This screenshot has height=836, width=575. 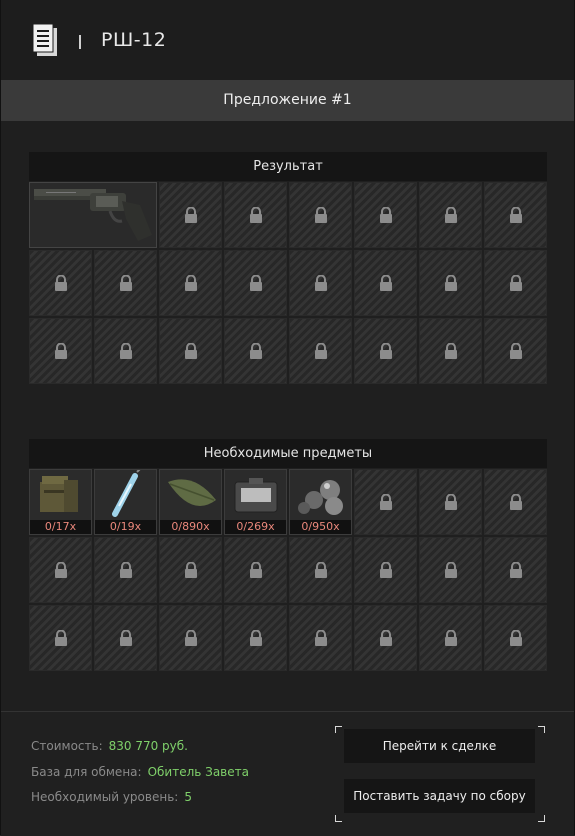 What do you see at coordinates (125, 527) in the screenshot?
I see `item-count: 0/19x` at bounding box center [125, 527].